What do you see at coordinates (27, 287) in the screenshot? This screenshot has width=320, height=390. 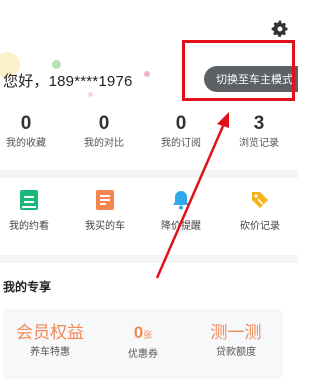 I see `section-title: 我的专享` at bounding box center [27, 287].